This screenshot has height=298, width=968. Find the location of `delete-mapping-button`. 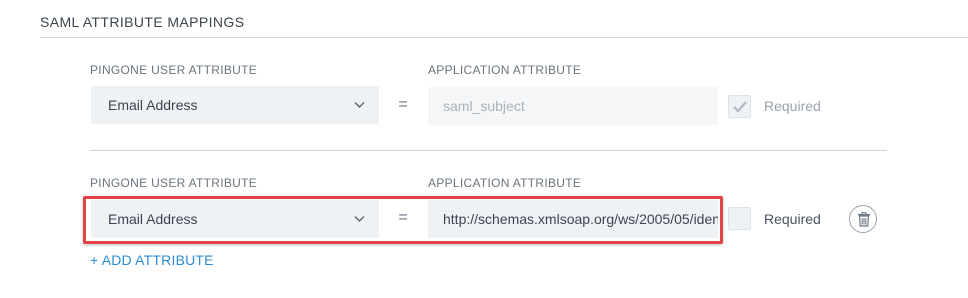

delete-mapping-button is located at coordinates (863, 219).